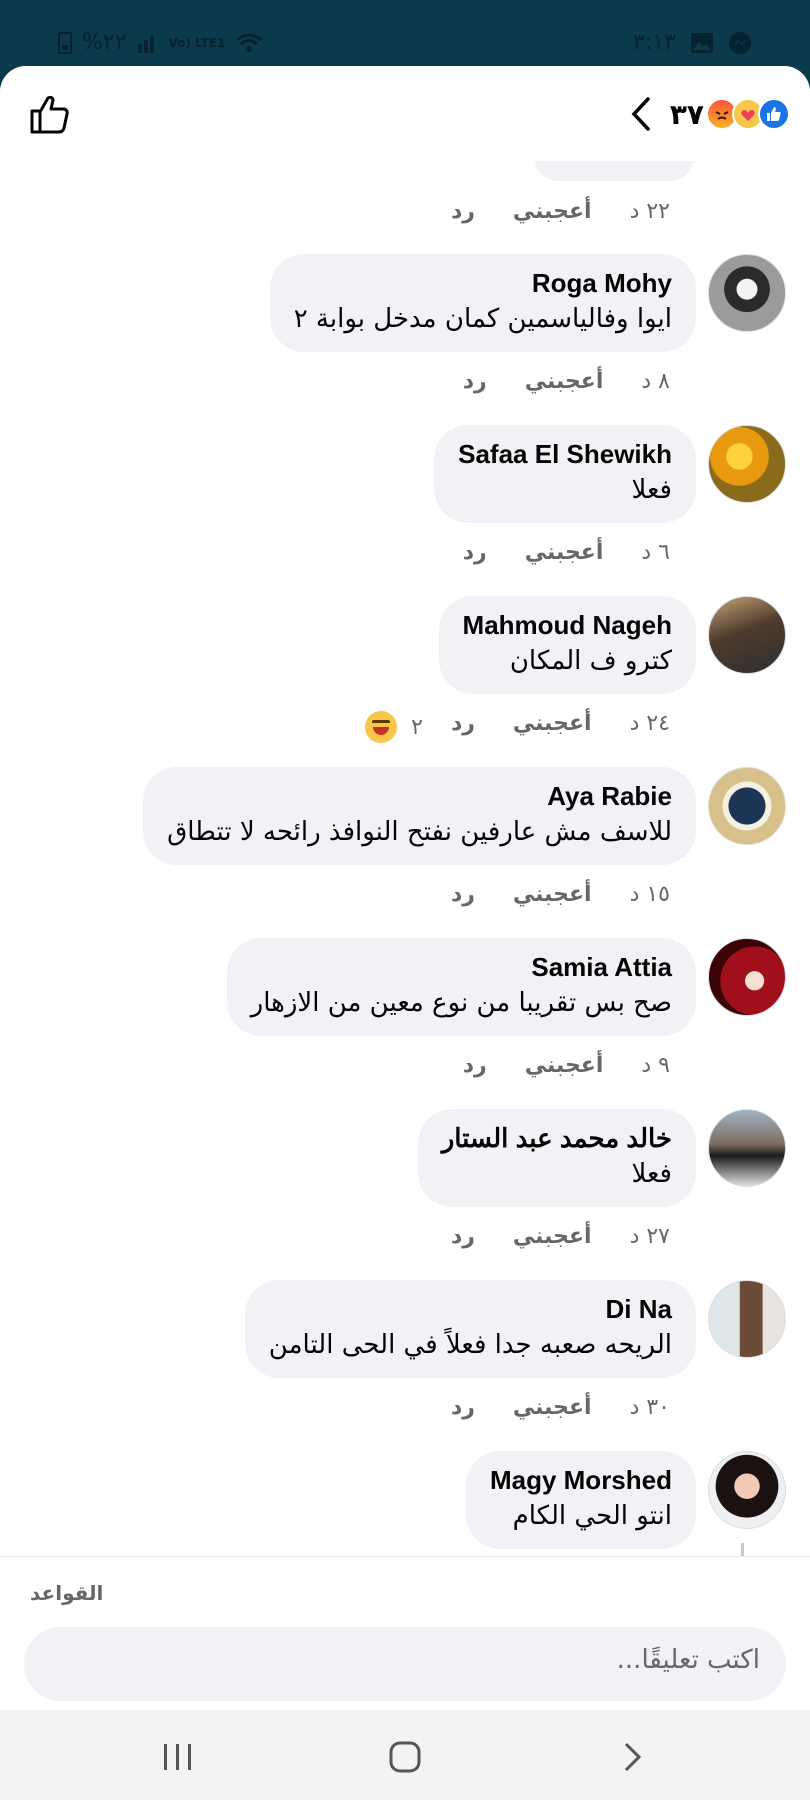 The height and width of the screenshot is (1800, 810). Describe the element at coordinates (556, 1158) in the screenshot. I see `comment-bubble: خالد محمد عبد الستار فعلا` at that location.